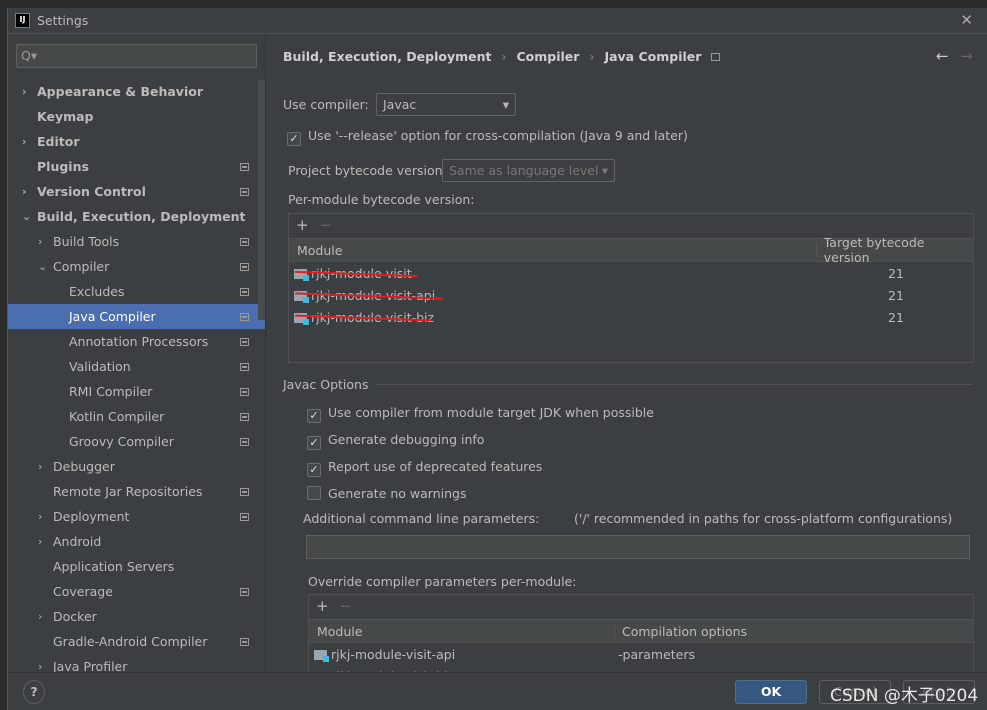  Describe the element at coordinates (136, 341) in the screenshot. I see `sidebar-item: Annotation Processors` at that location.